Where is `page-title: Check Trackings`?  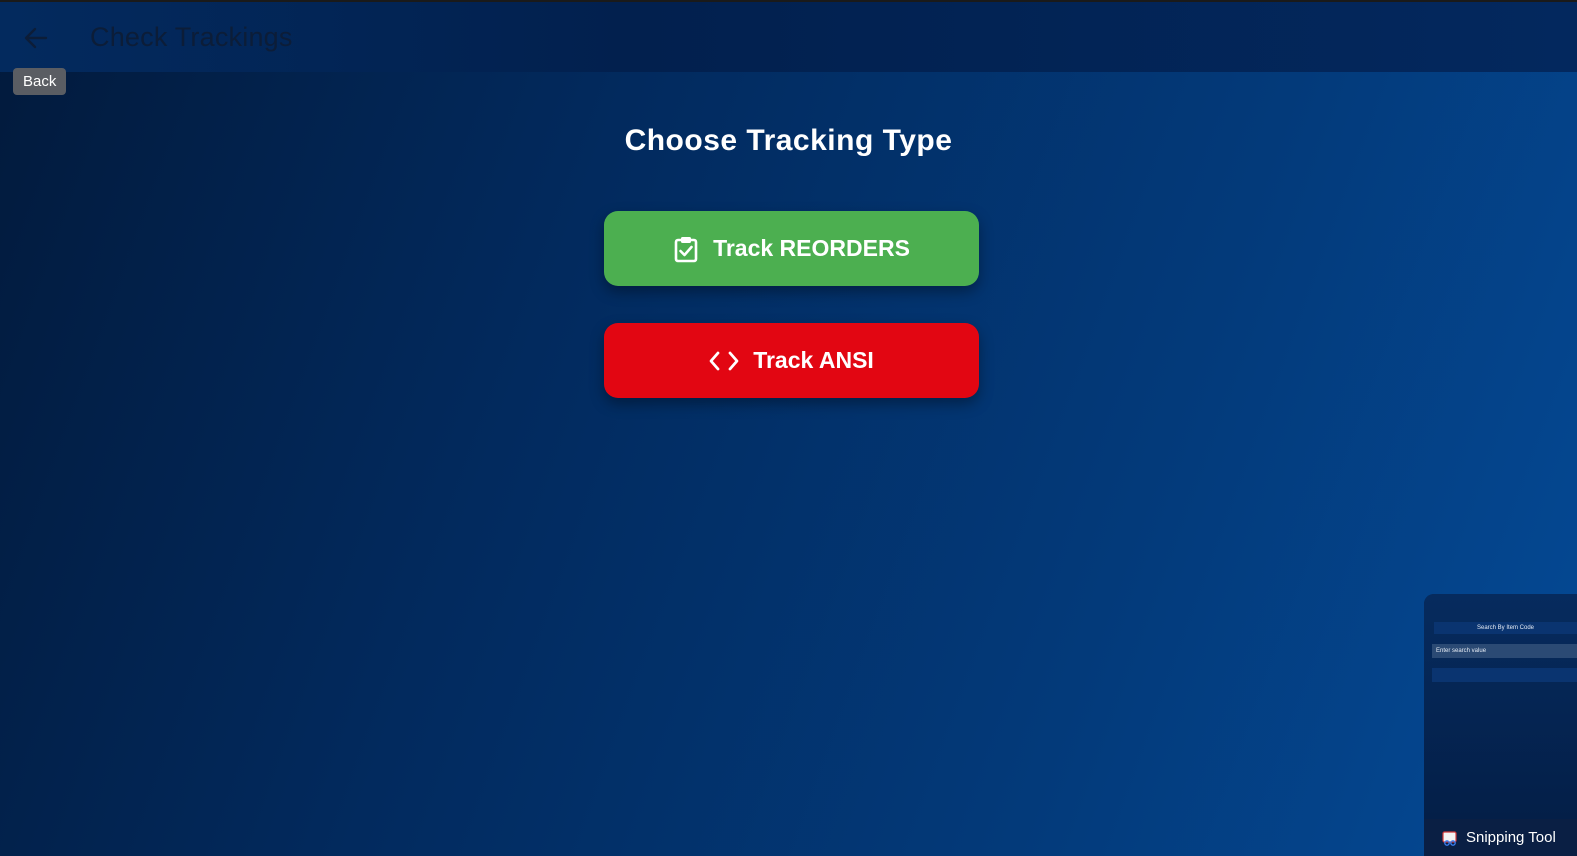 page-title: Check Trackings is located at coordinates (191, 37).